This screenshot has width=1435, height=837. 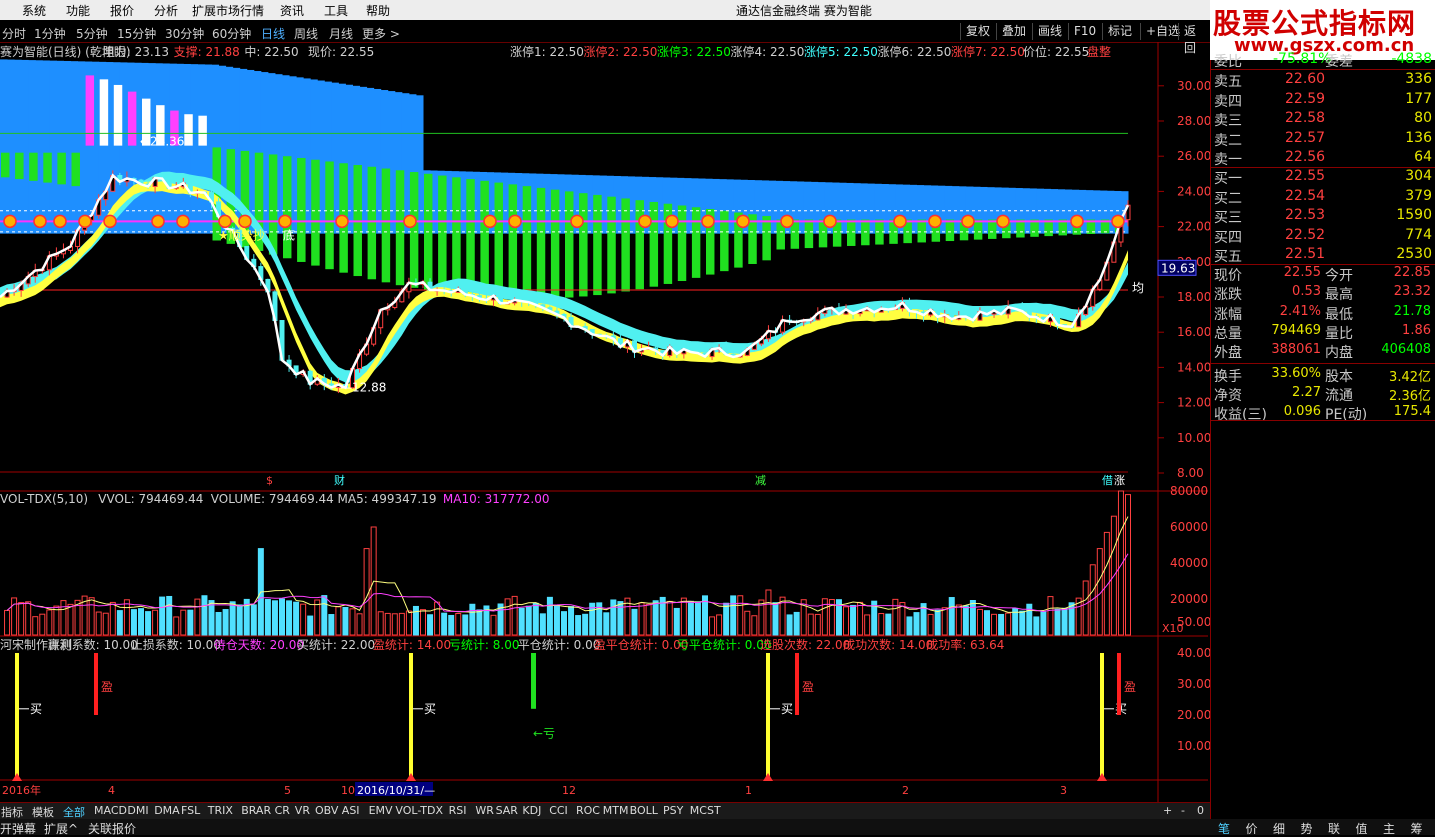 I want to click on vol-header-3: MA5: 499347.19, so click(x=387, y=499).